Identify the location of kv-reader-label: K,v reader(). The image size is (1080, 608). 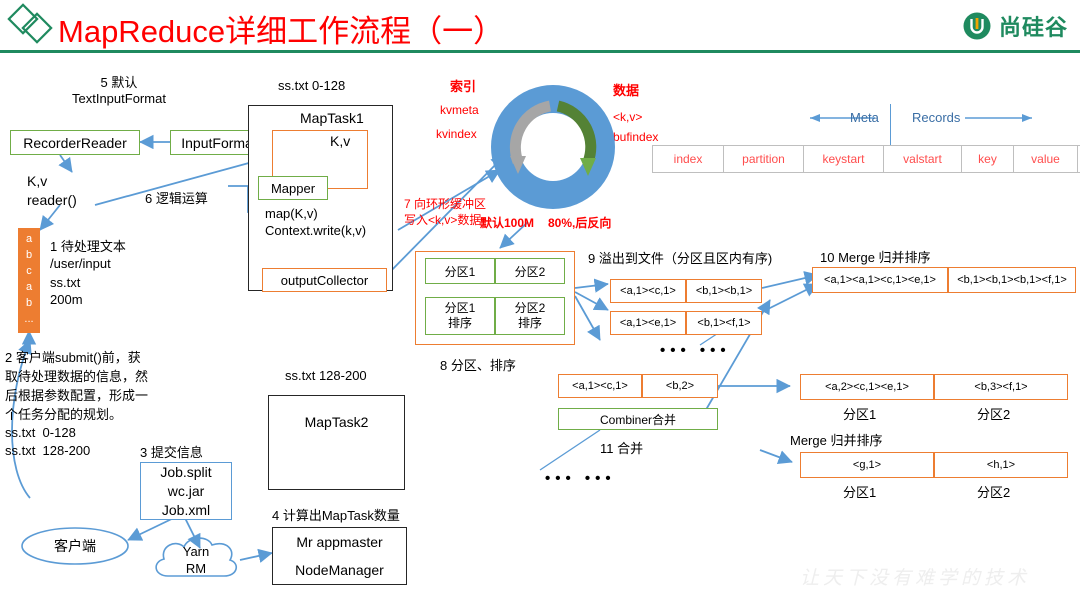
(52, 190).